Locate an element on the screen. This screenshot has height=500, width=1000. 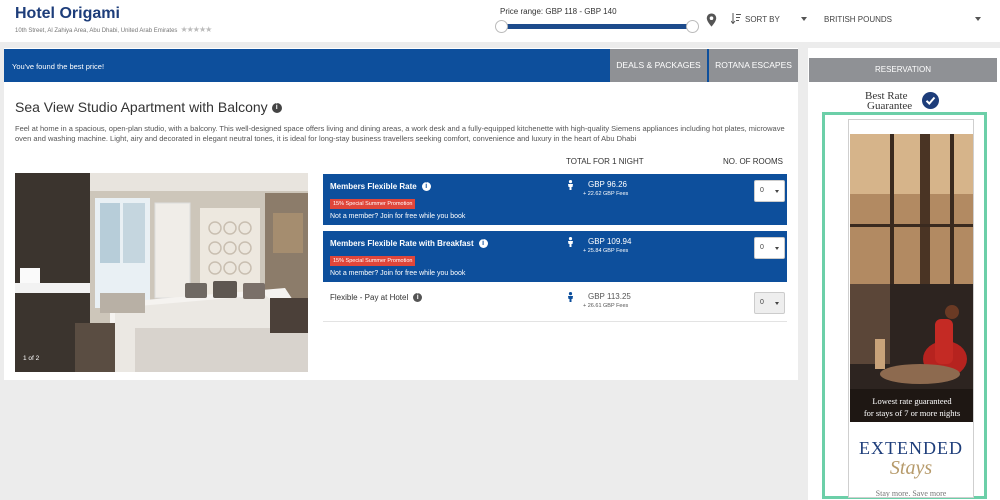
room-photo: 1 of 2 is located at coordinates (161, 272).